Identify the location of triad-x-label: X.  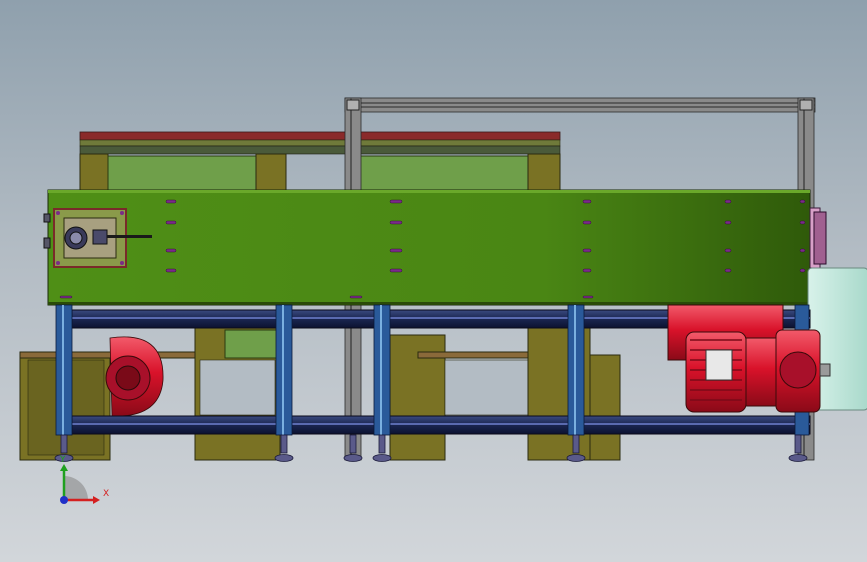
(106, 494).